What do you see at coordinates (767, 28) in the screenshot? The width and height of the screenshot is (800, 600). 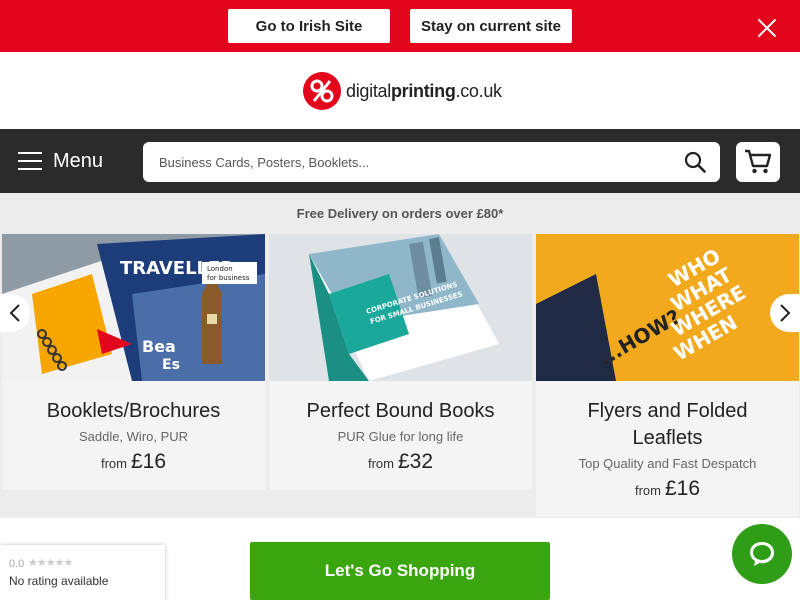 I see `close-icon` at bounding box center [767, 28].